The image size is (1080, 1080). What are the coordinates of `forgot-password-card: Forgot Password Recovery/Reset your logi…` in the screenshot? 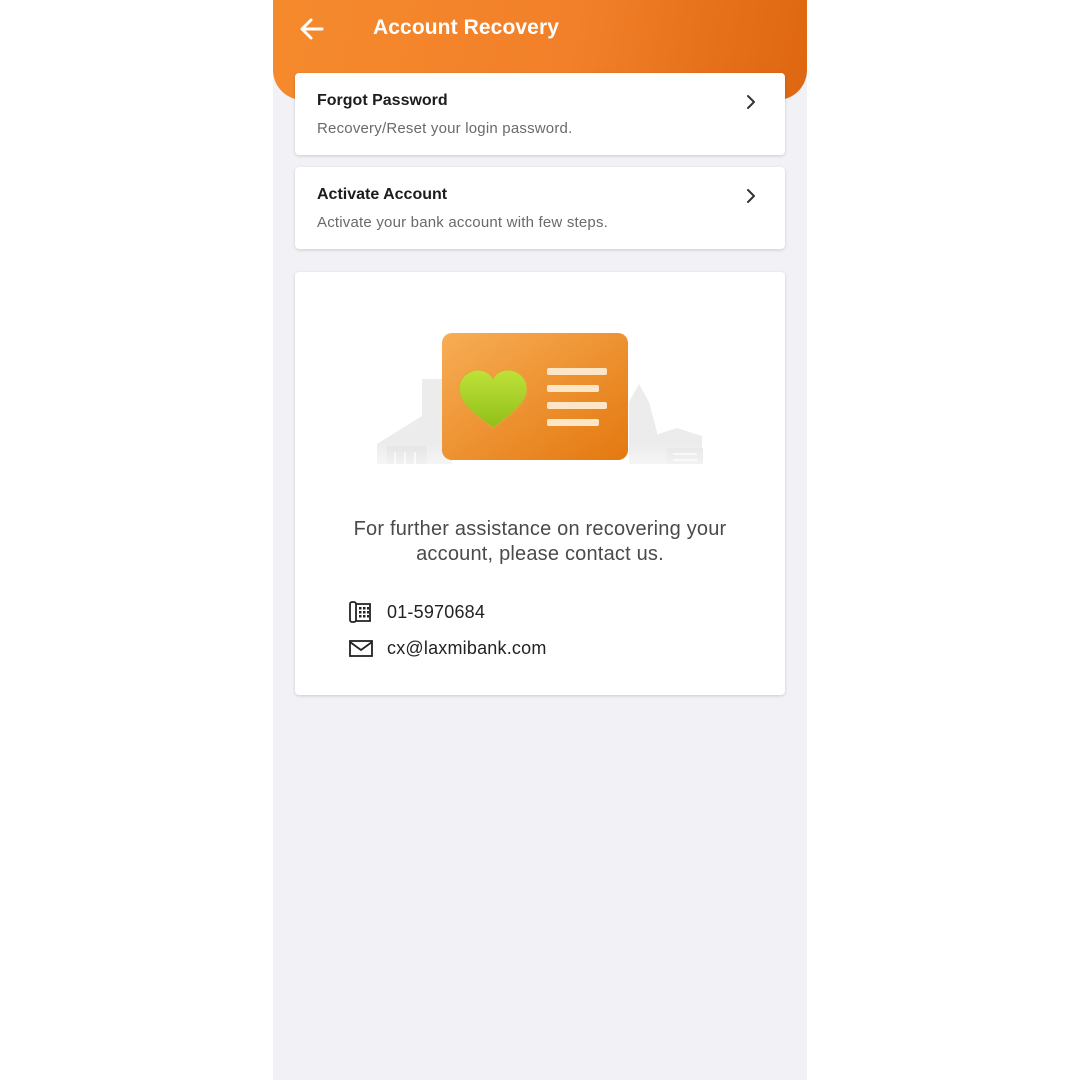 It's located at (540, 114).